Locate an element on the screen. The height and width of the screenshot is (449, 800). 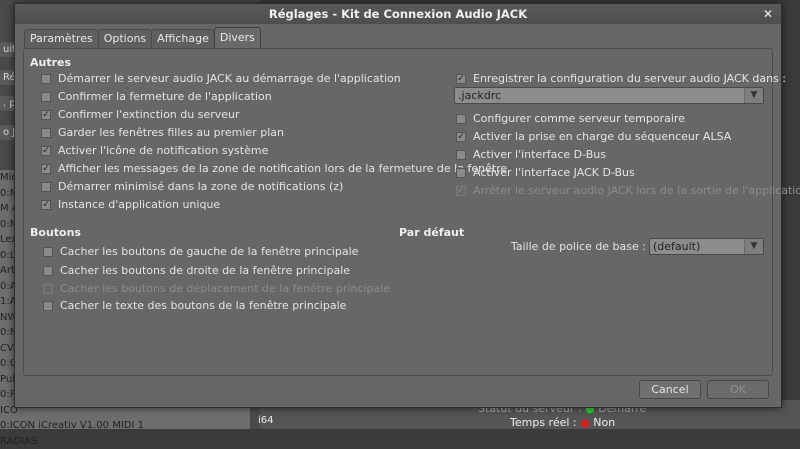
checkbox-item: Configurer comme serveur temporaire is located at coordinates (570, 118).